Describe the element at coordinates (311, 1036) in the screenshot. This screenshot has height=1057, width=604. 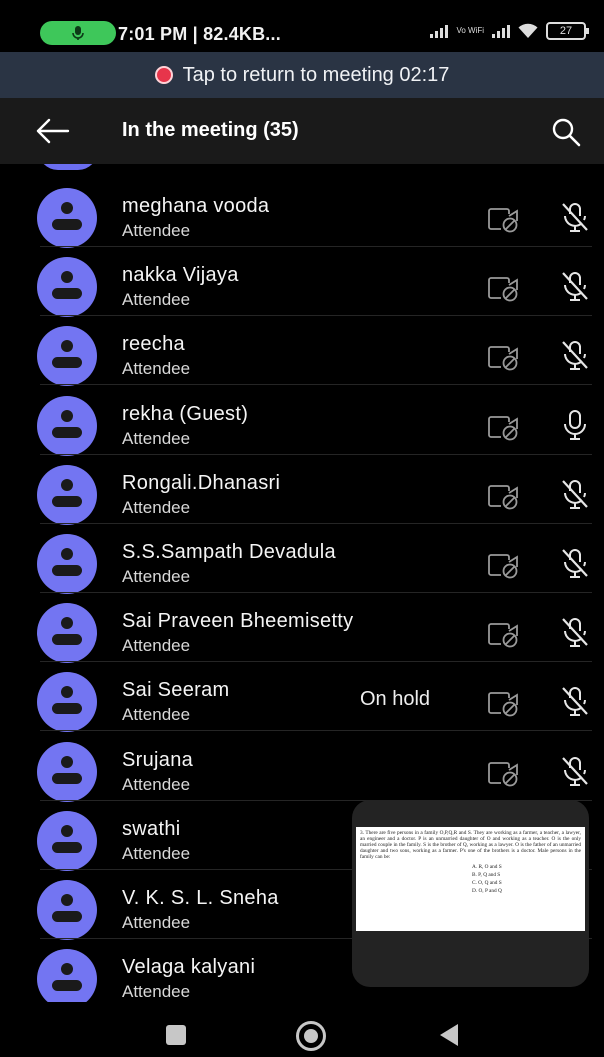
I see `home-button` at that location.